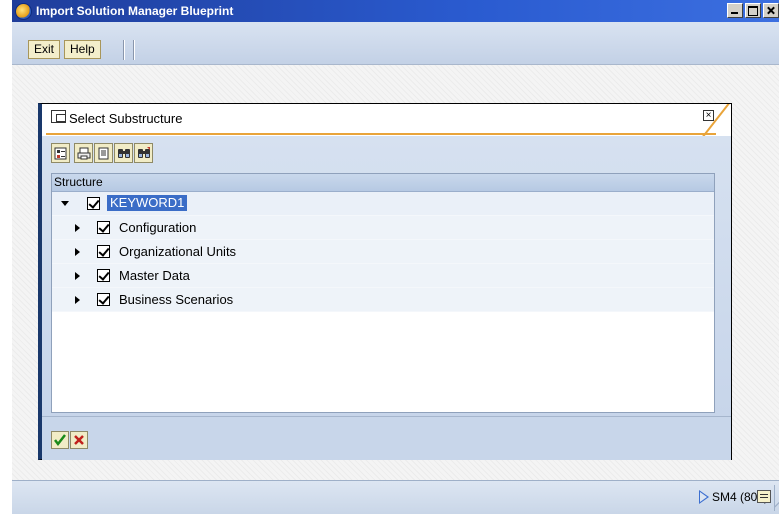 The width and height of the screenshot is (779, 514). What do you see at coordinates (704, 497) in the screenshot?
I see `status-expand-icon` at bounding box center [704, 497].